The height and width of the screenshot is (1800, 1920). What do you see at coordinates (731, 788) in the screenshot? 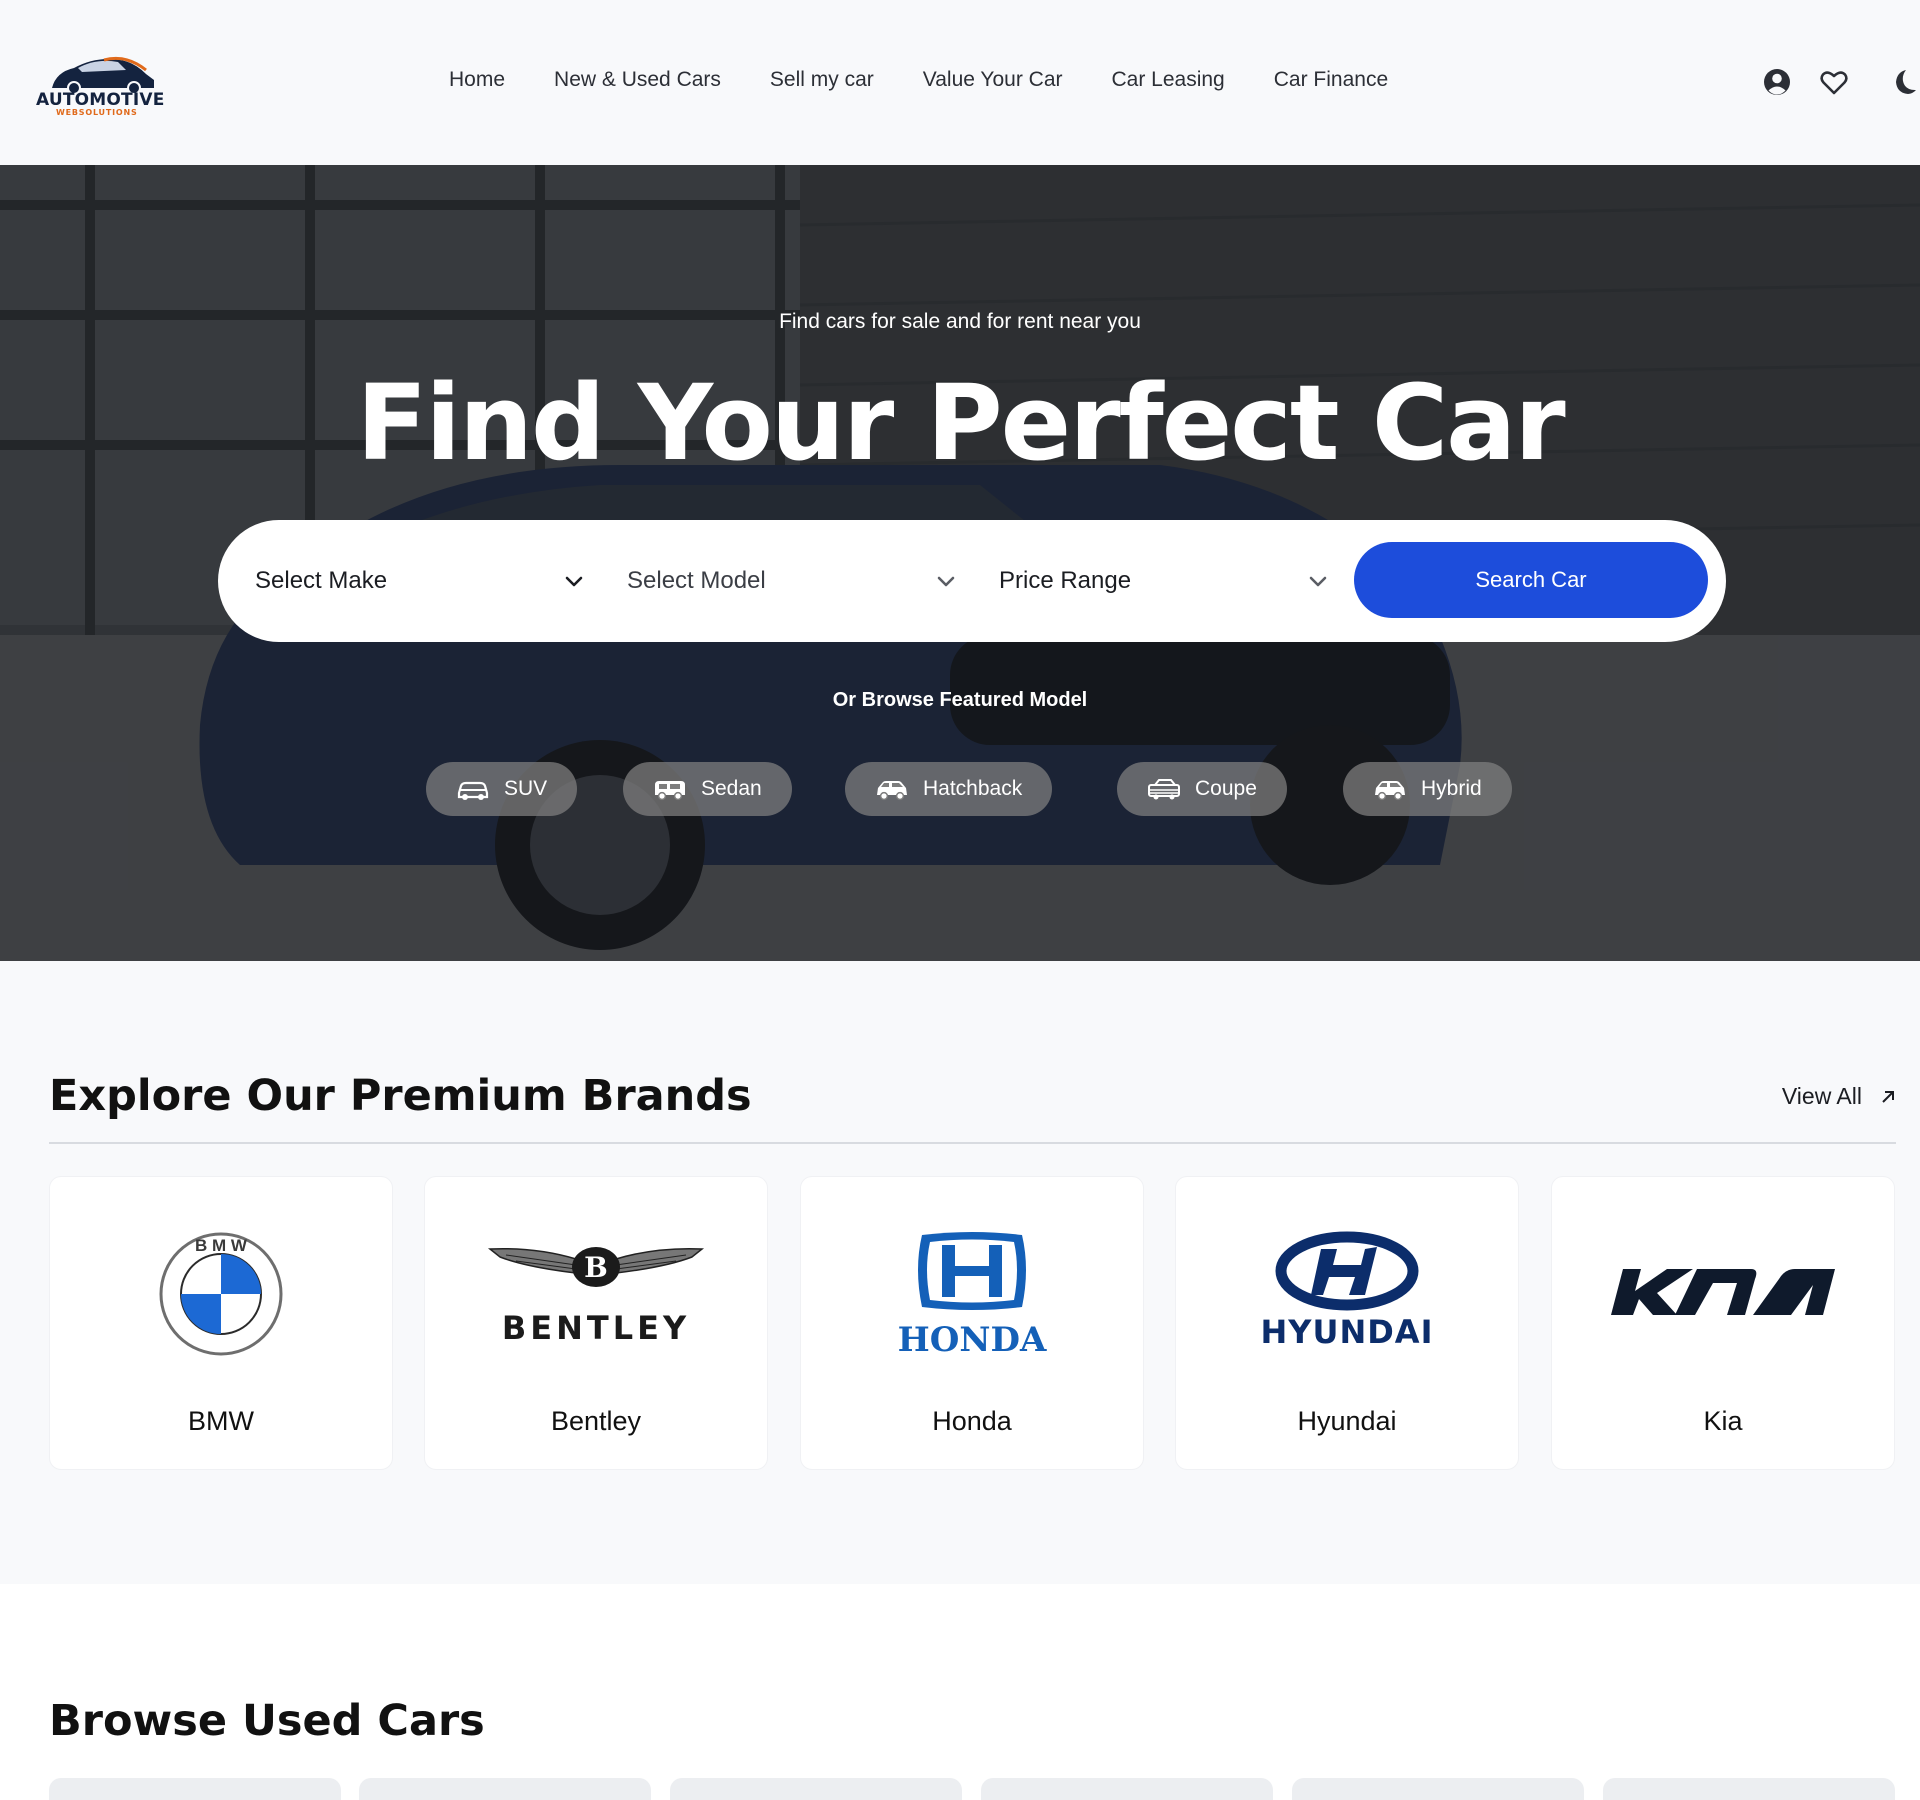
I see `chip-label: Sedan` at bounding box center [731, 788].